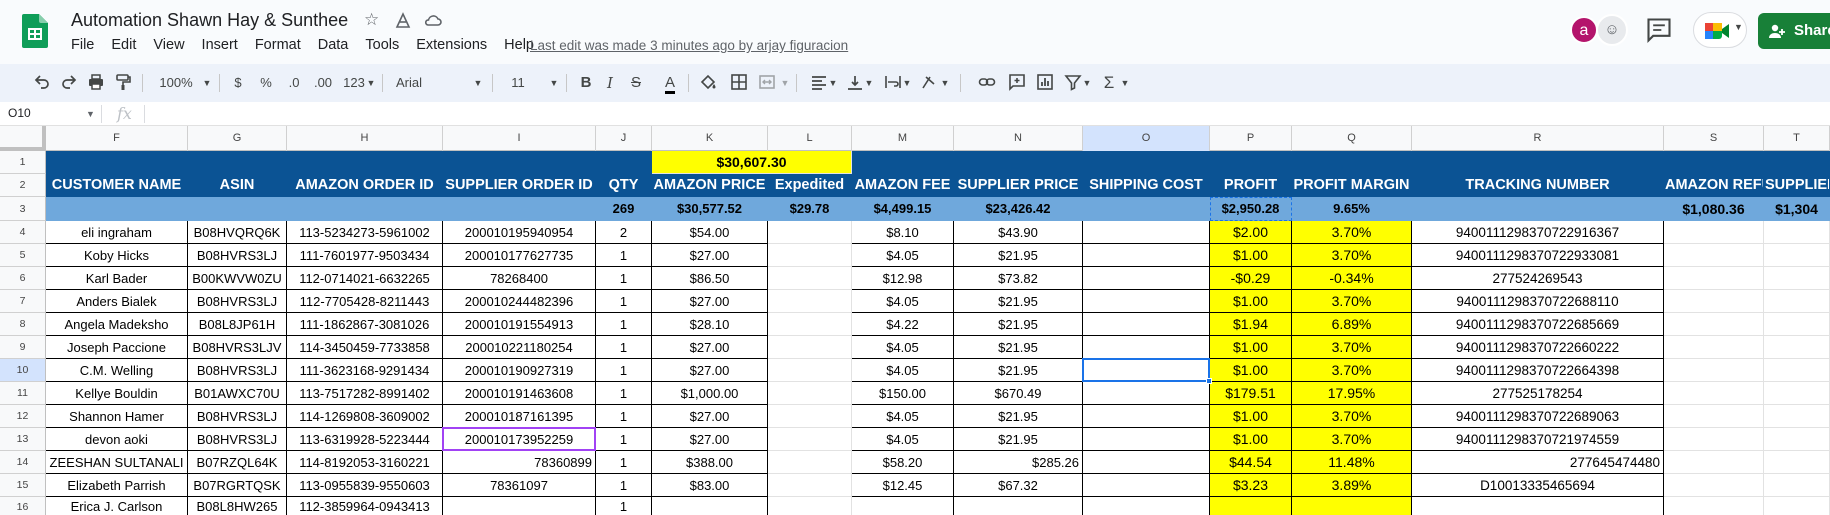 Image resolution: width=1830 pixels, height=515 pixels. What do you see at coordinates (237, 138) in the screenshot?
I see `column-header-g: G` at bounding box center [237, 138].